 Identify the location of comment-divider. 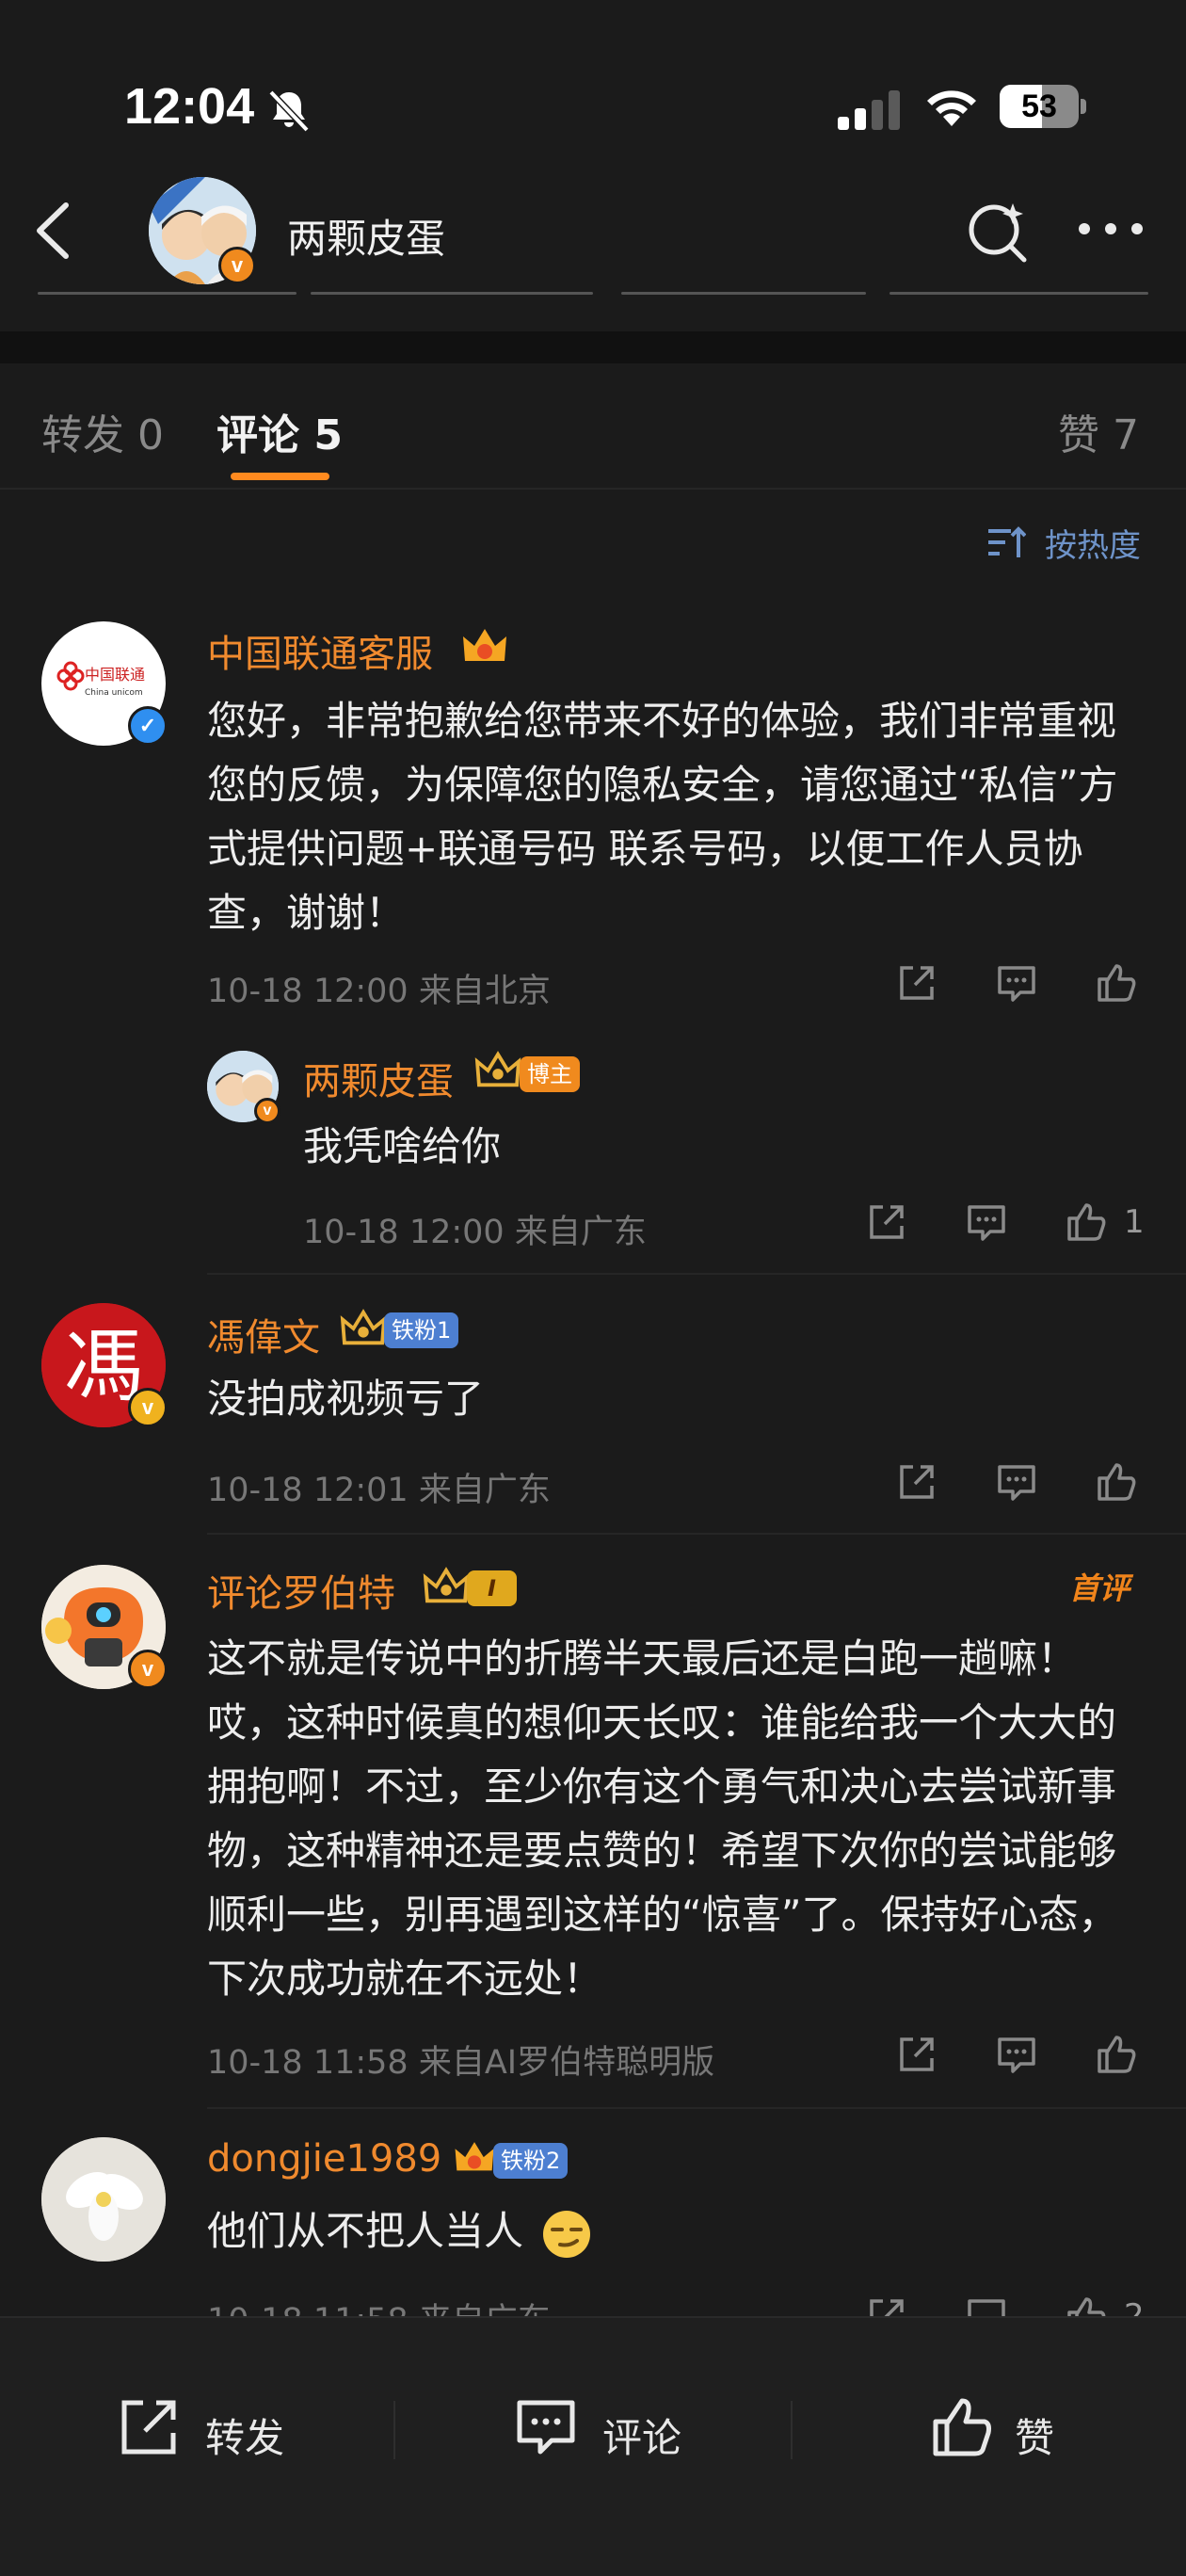
(696, 1274).